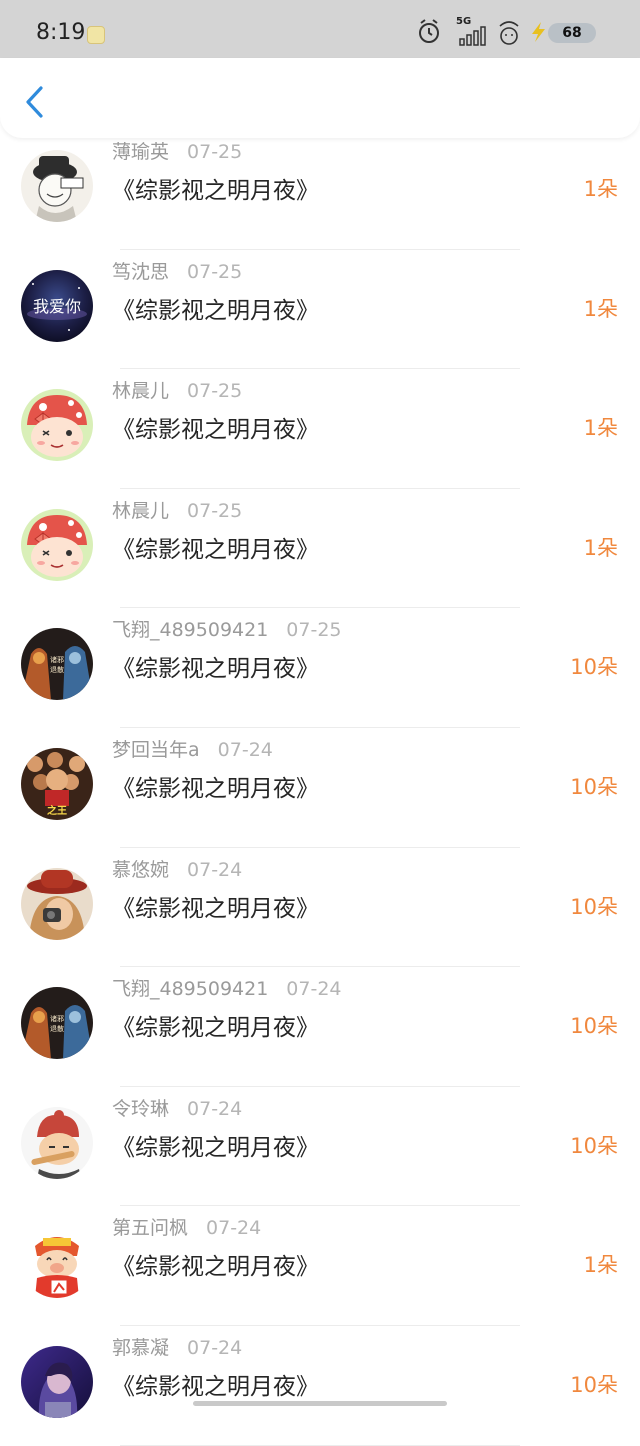 The height and width of the screenshot is (1446, 640). What do you see at coordinates (177, 1346) in the screenshot?
I see `sender-line: 郭慕凝 07-24` at bounding box center [177, 1346].